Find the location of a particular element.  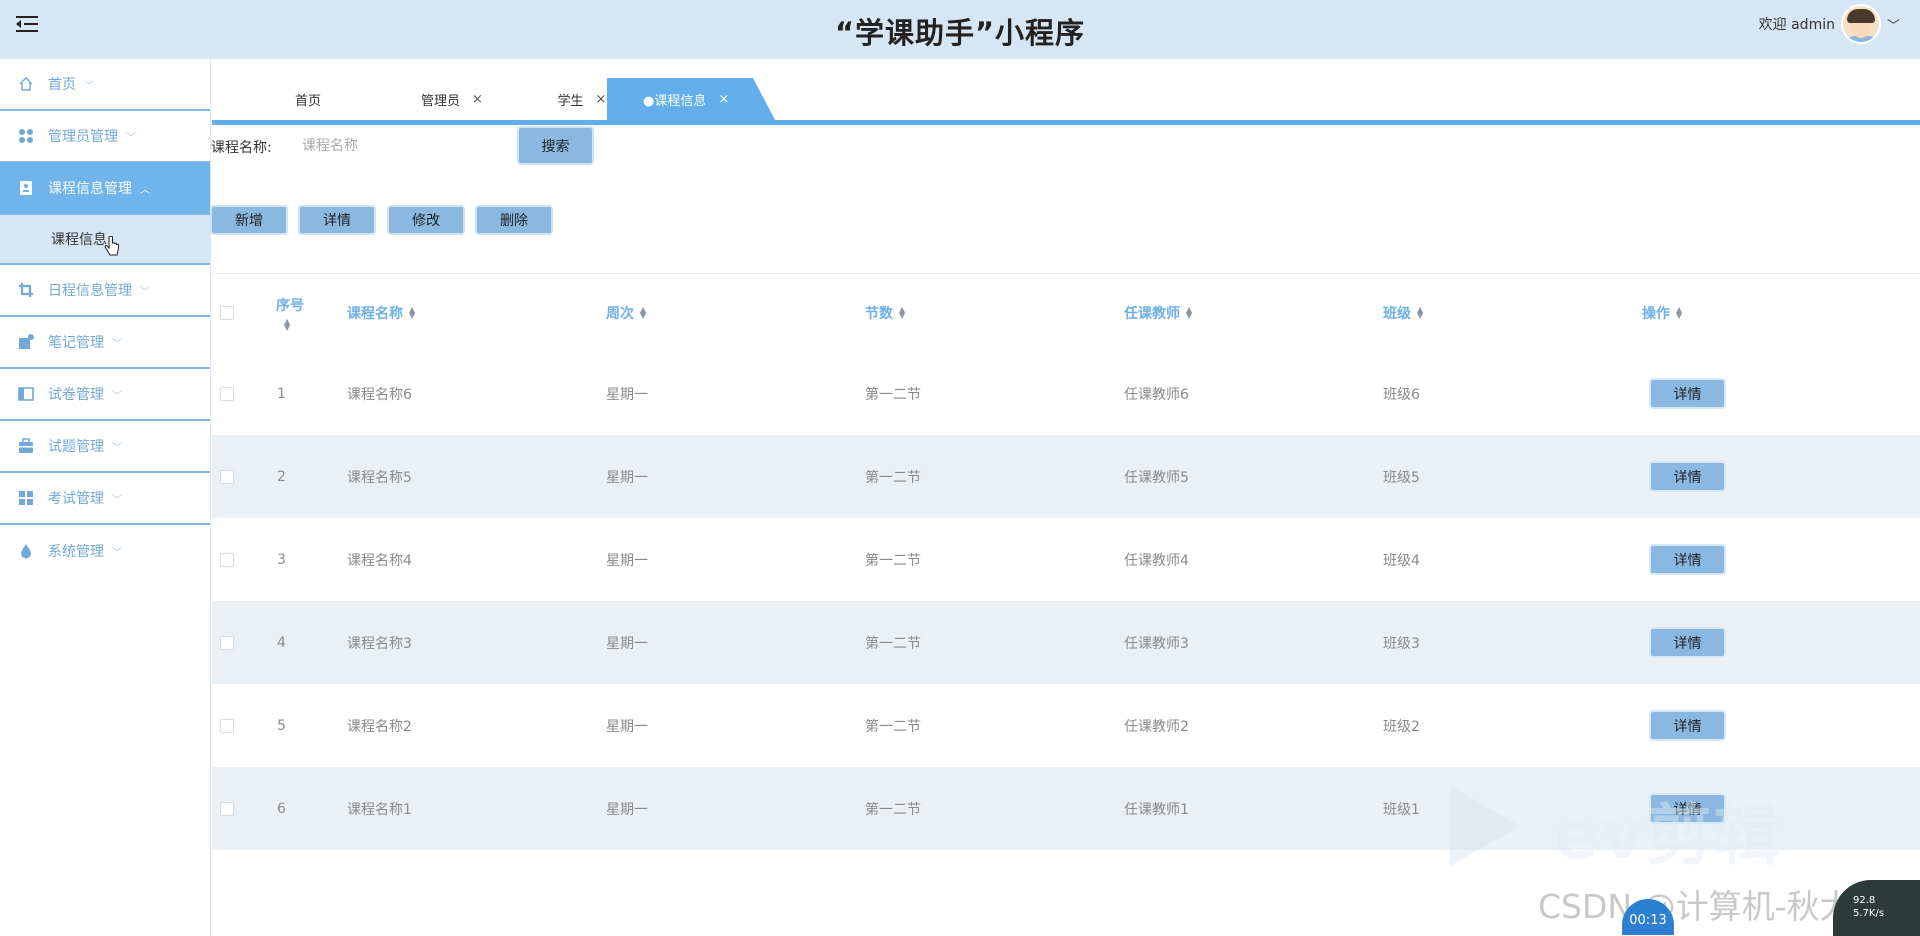

column-header-index: 序号 ▲ ▼ is located at coordinates (290, 313).